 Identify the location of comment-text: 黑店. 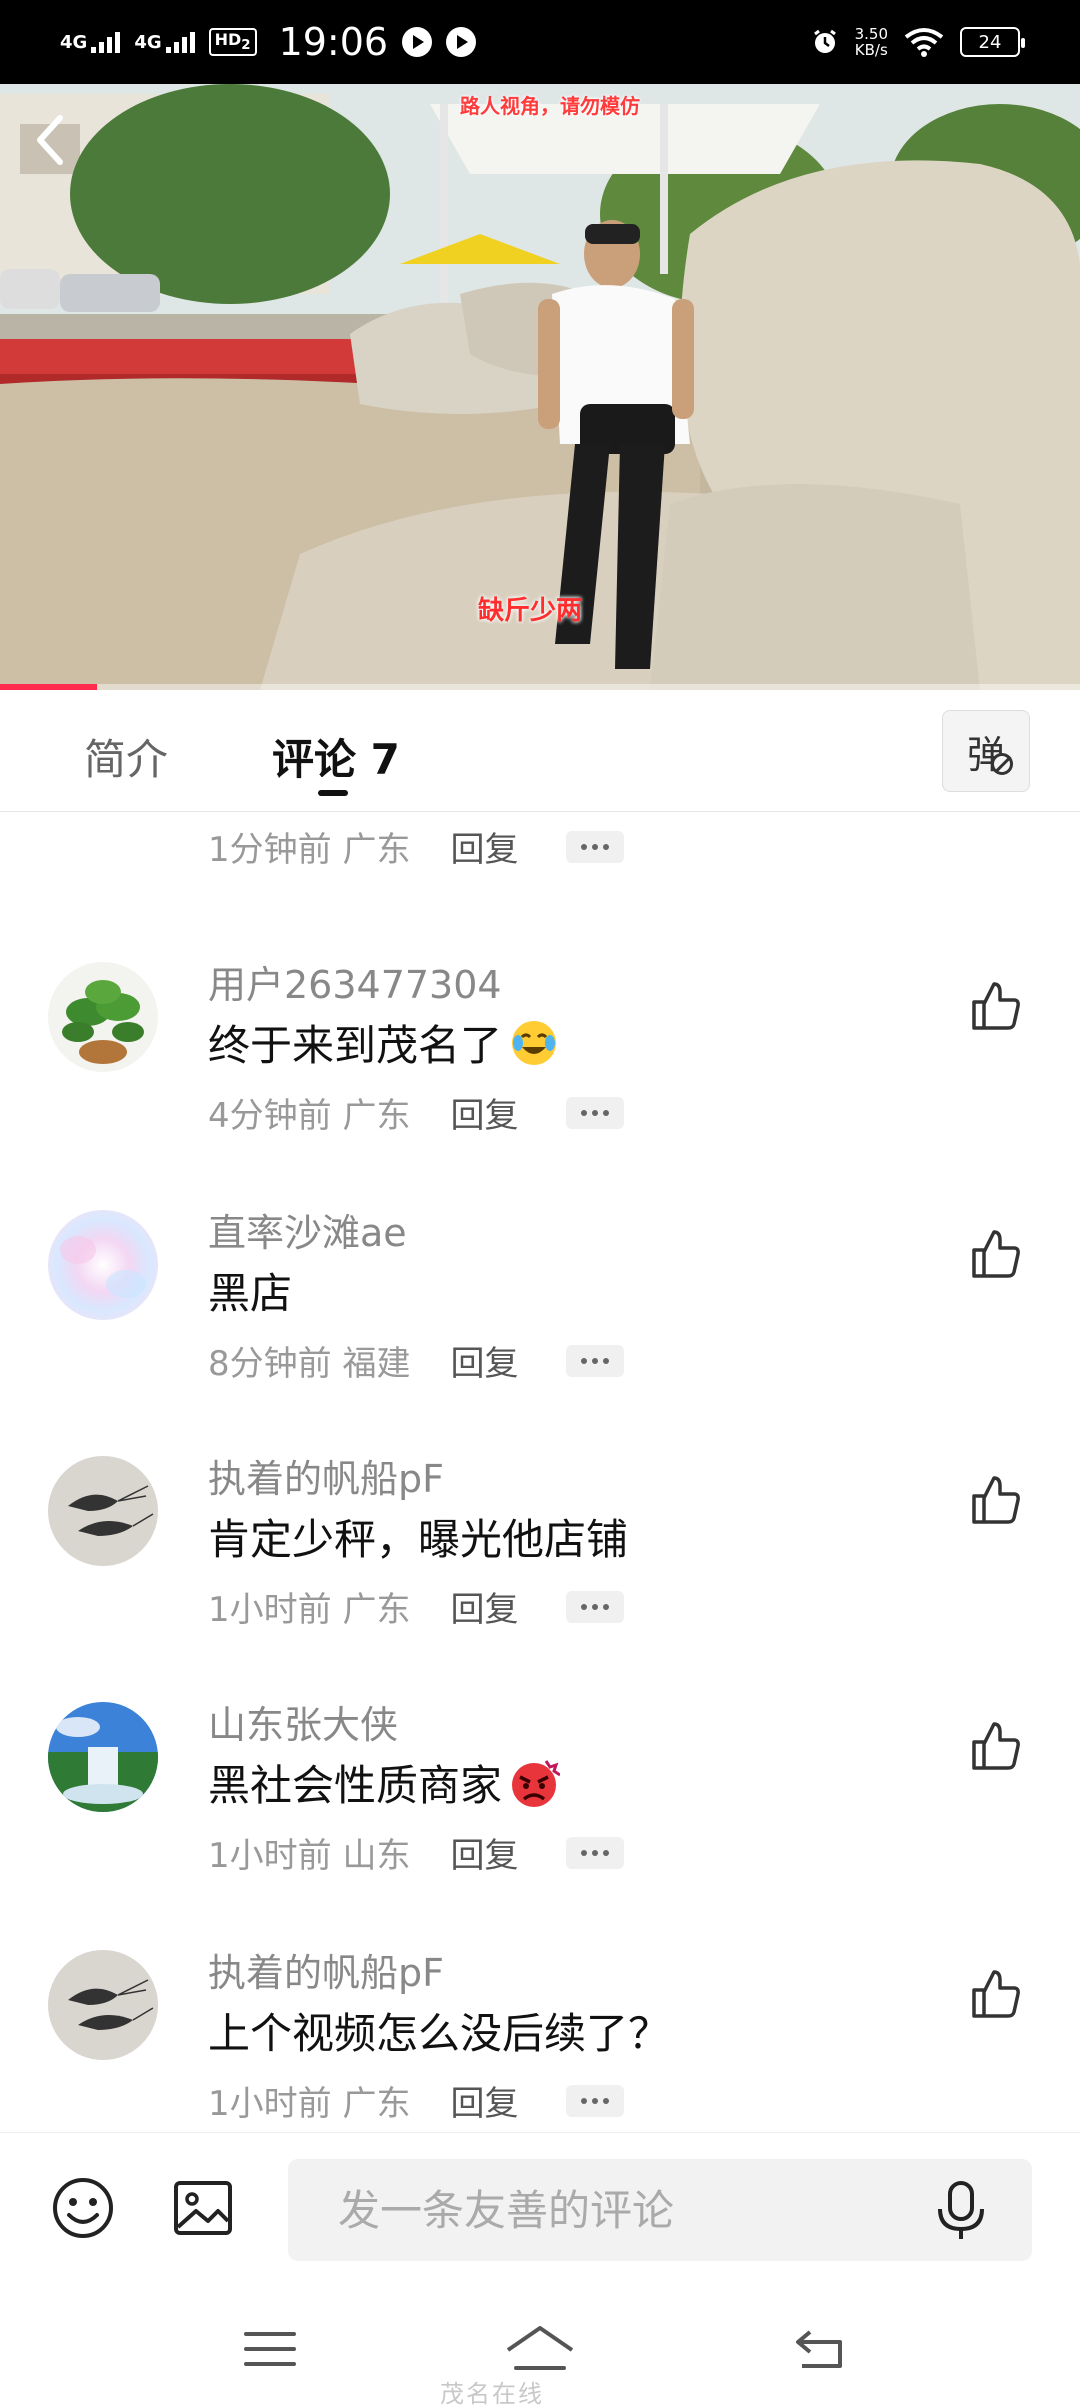
(250, 1290).